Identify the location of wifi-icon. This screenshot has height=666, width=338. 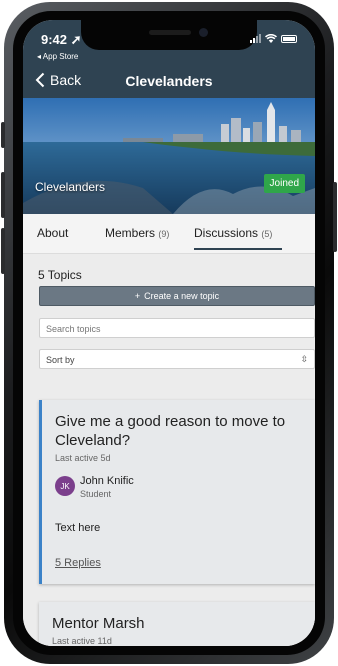
(271, 38).